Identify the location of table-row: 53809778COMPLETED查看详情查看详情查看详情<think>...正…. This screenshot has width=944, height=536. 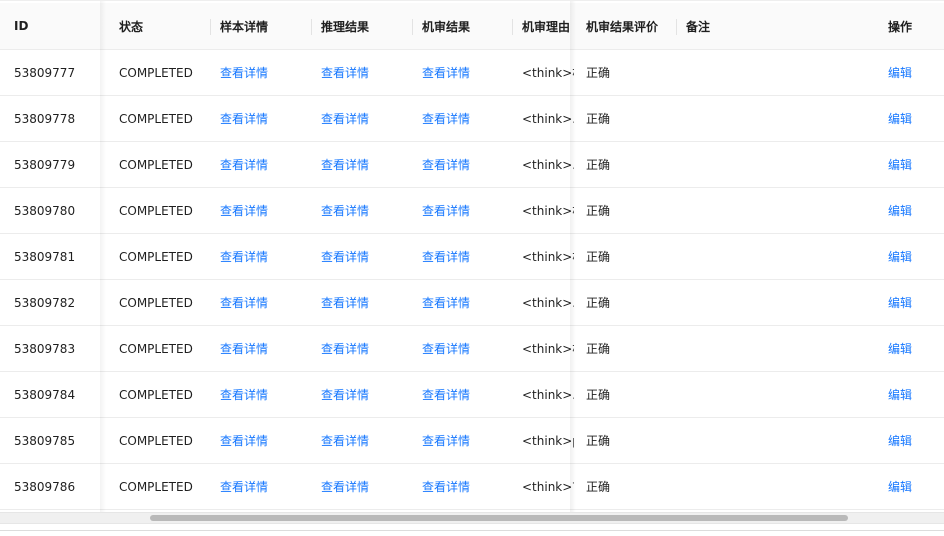
(472, 119).